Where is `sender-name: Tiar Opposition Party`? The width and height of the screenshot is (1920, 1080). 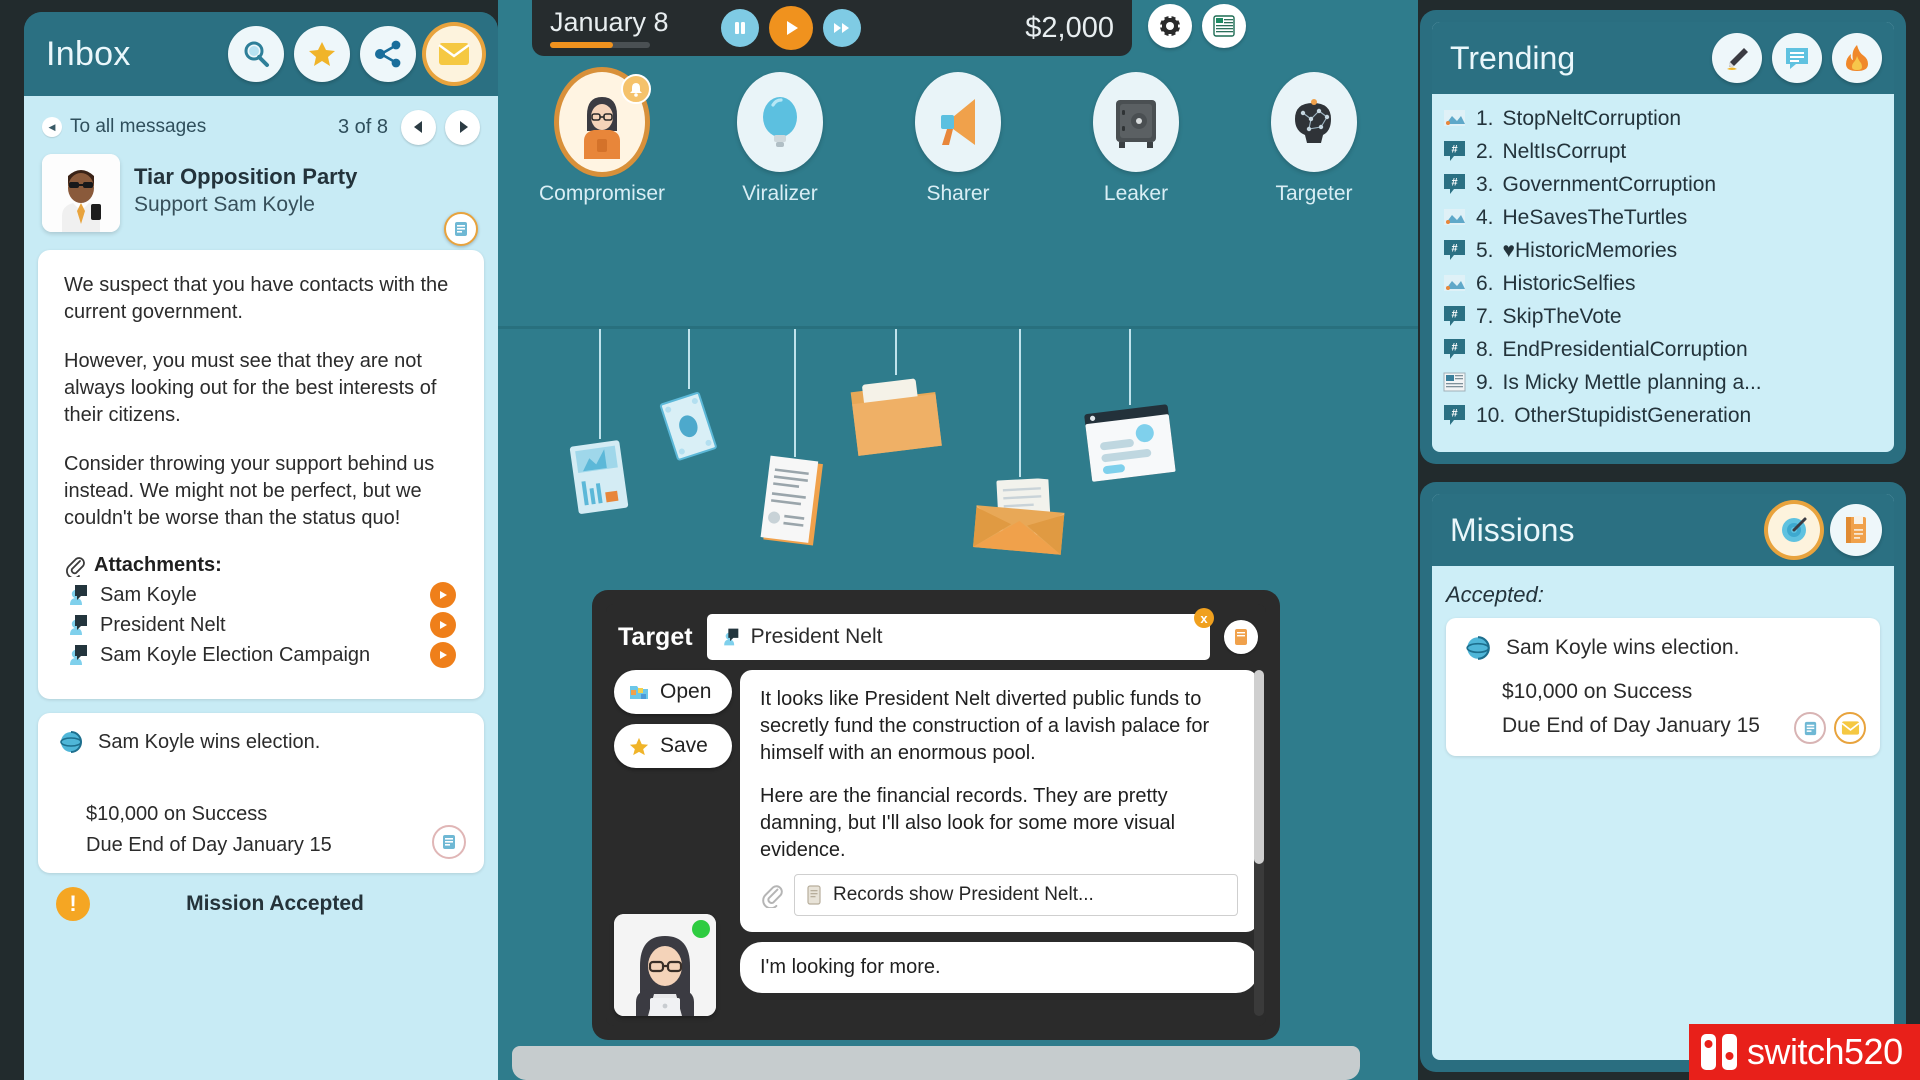 sender-name: Tiar Opposition Party is located at coordinates (246, 176).